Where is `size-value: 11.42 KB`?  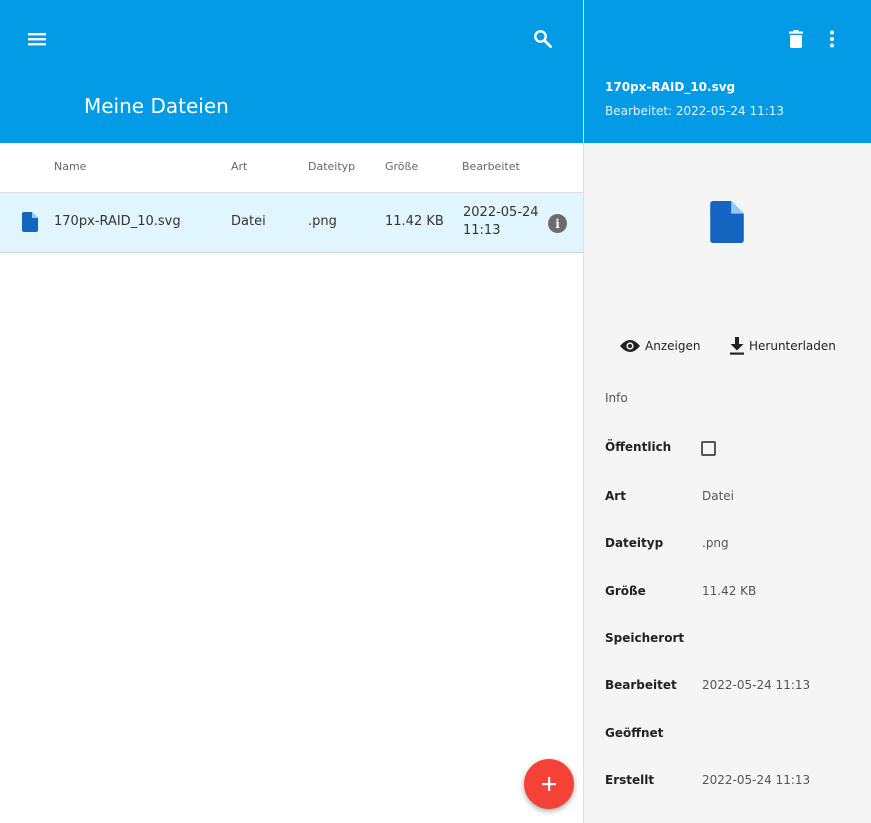 size-value: 11.42 KB is located at coordinates (729, 591).